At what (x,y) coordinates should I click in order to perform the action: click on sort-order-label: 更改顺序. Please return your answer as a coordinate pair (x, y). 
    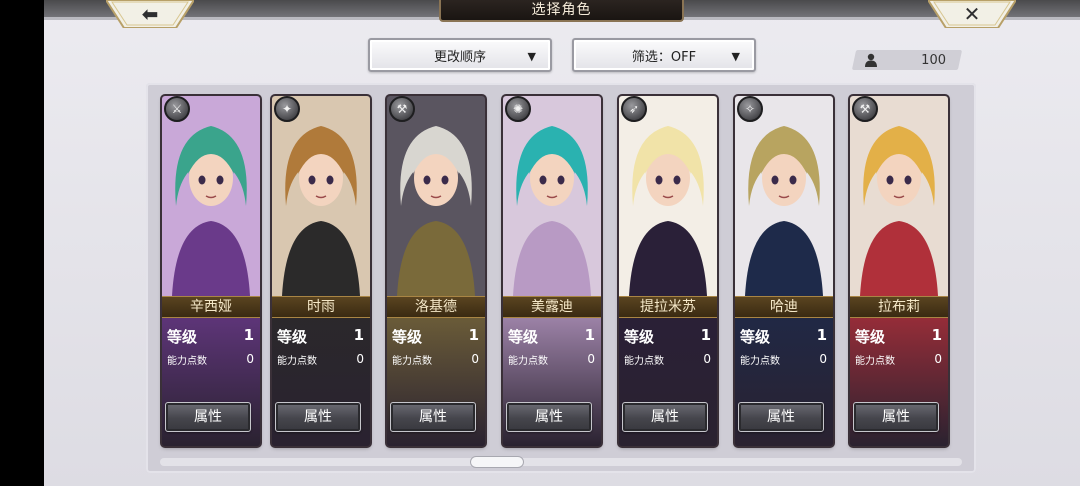
    Looking at the image, I should click on (459, 57).